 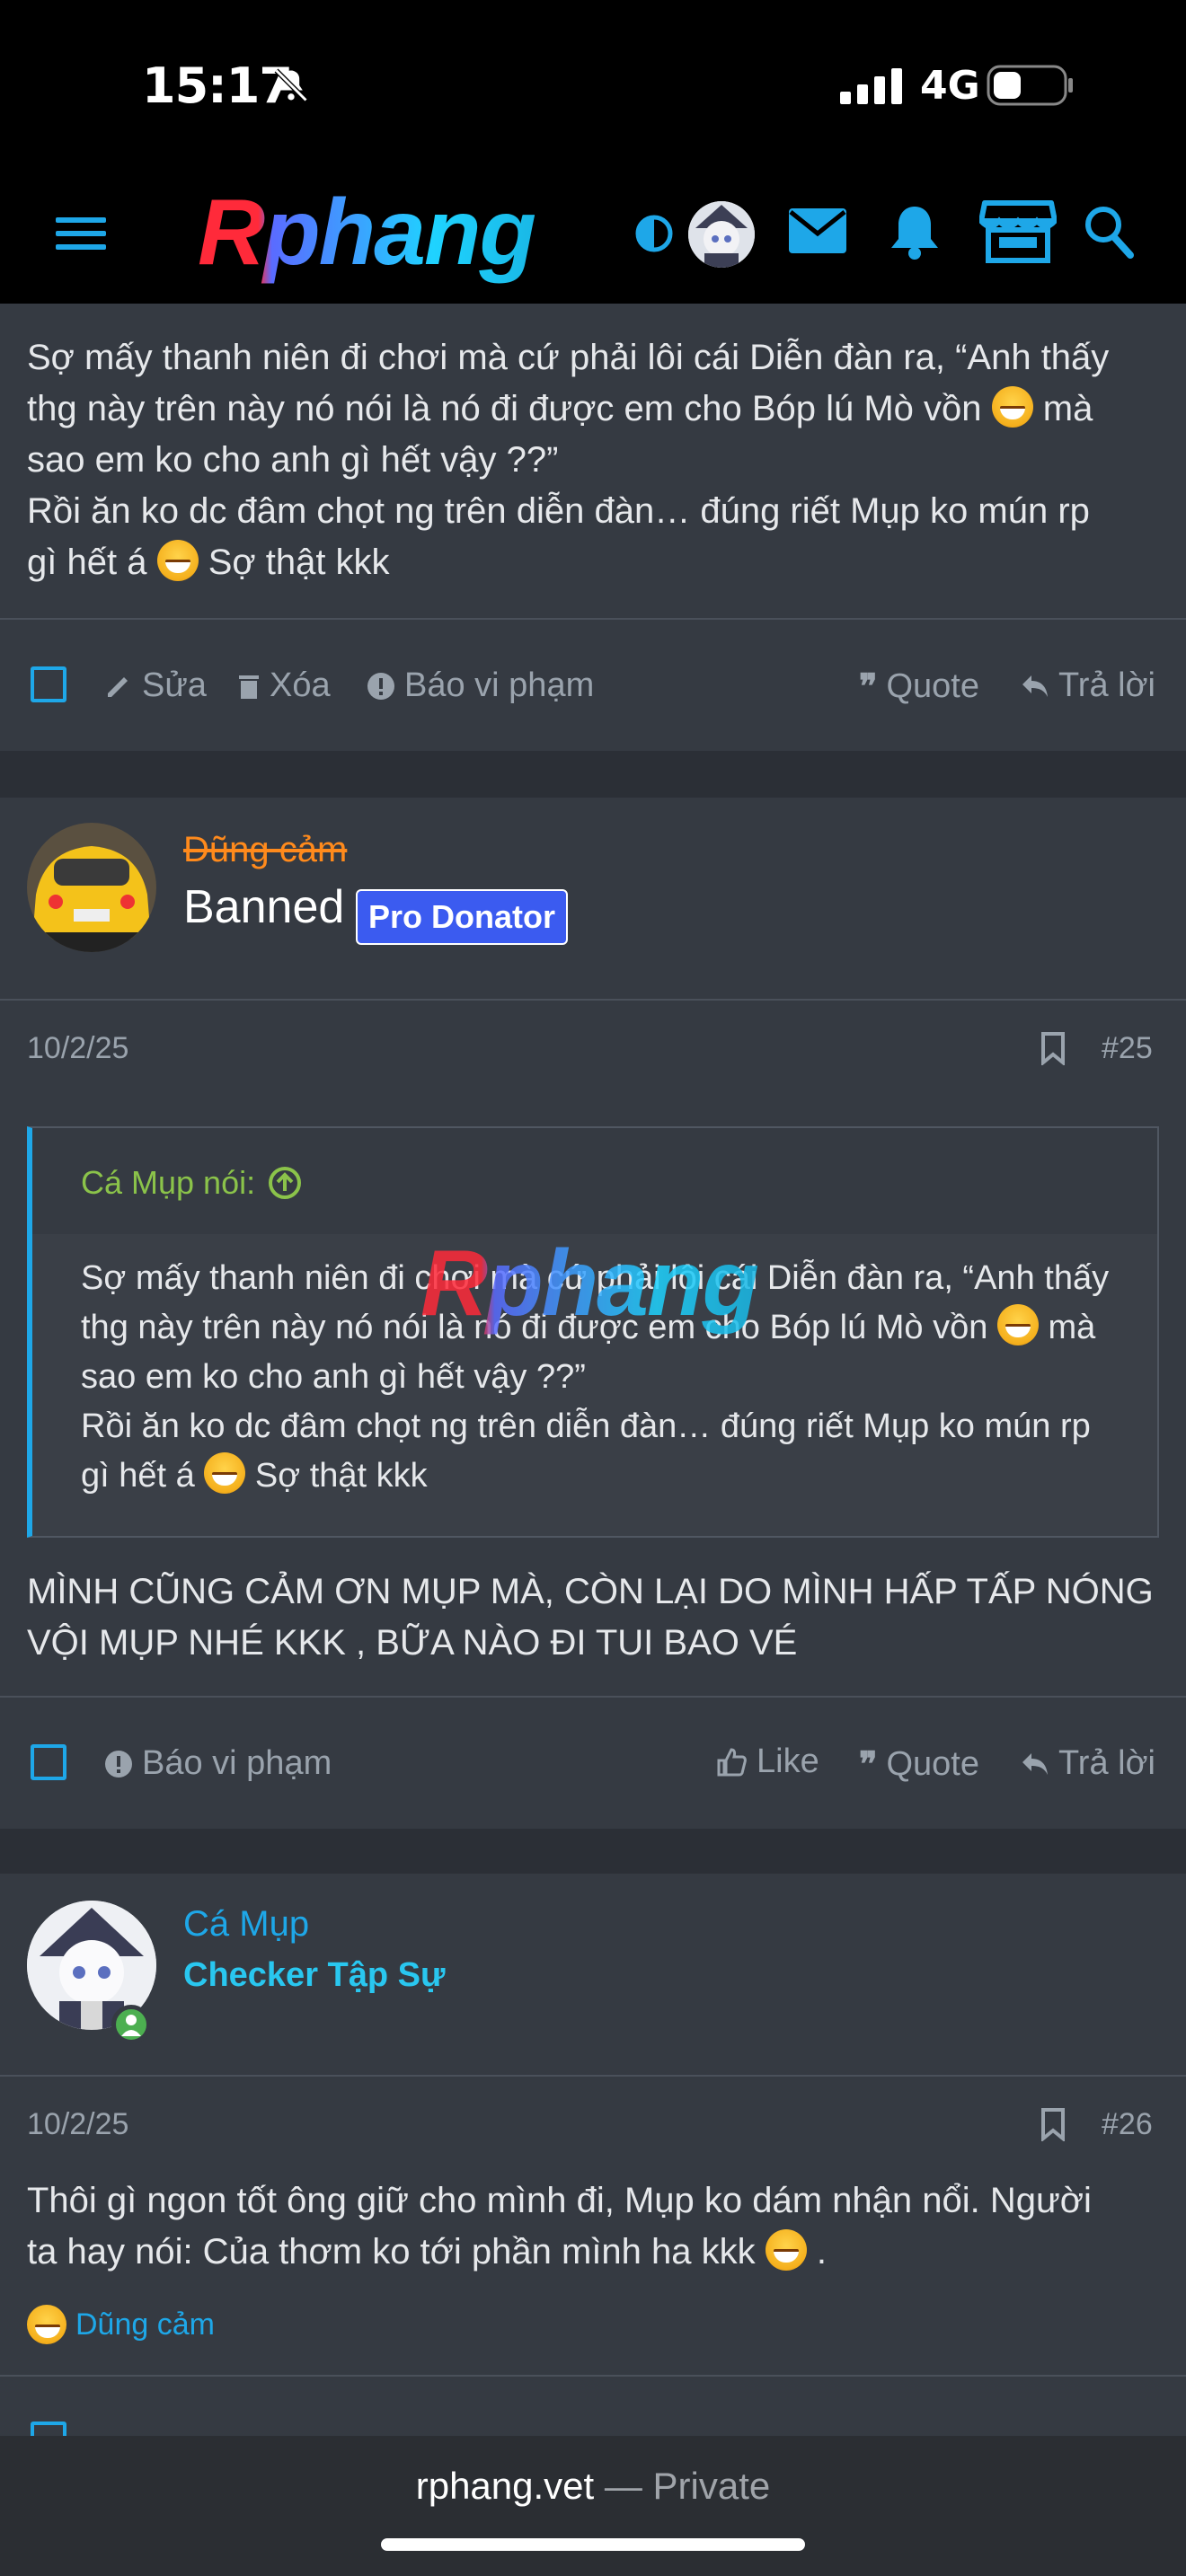 I want to click on status-bar: 15:17 4G, so click(x=593, y=85).